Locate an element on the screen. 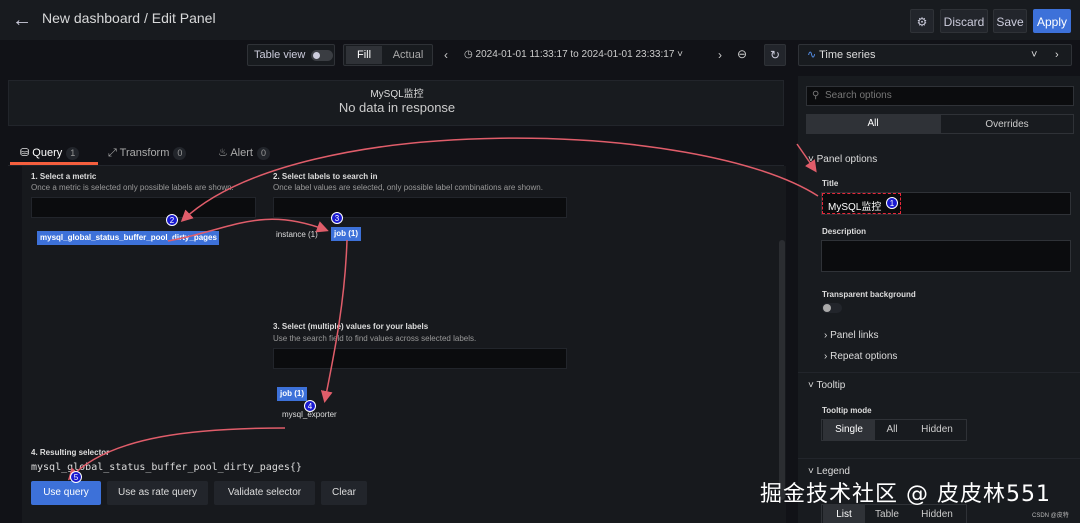 The width and height of the screenshot is (1080, 523). arrow-options-pointer is located at coordinates (806, 158).